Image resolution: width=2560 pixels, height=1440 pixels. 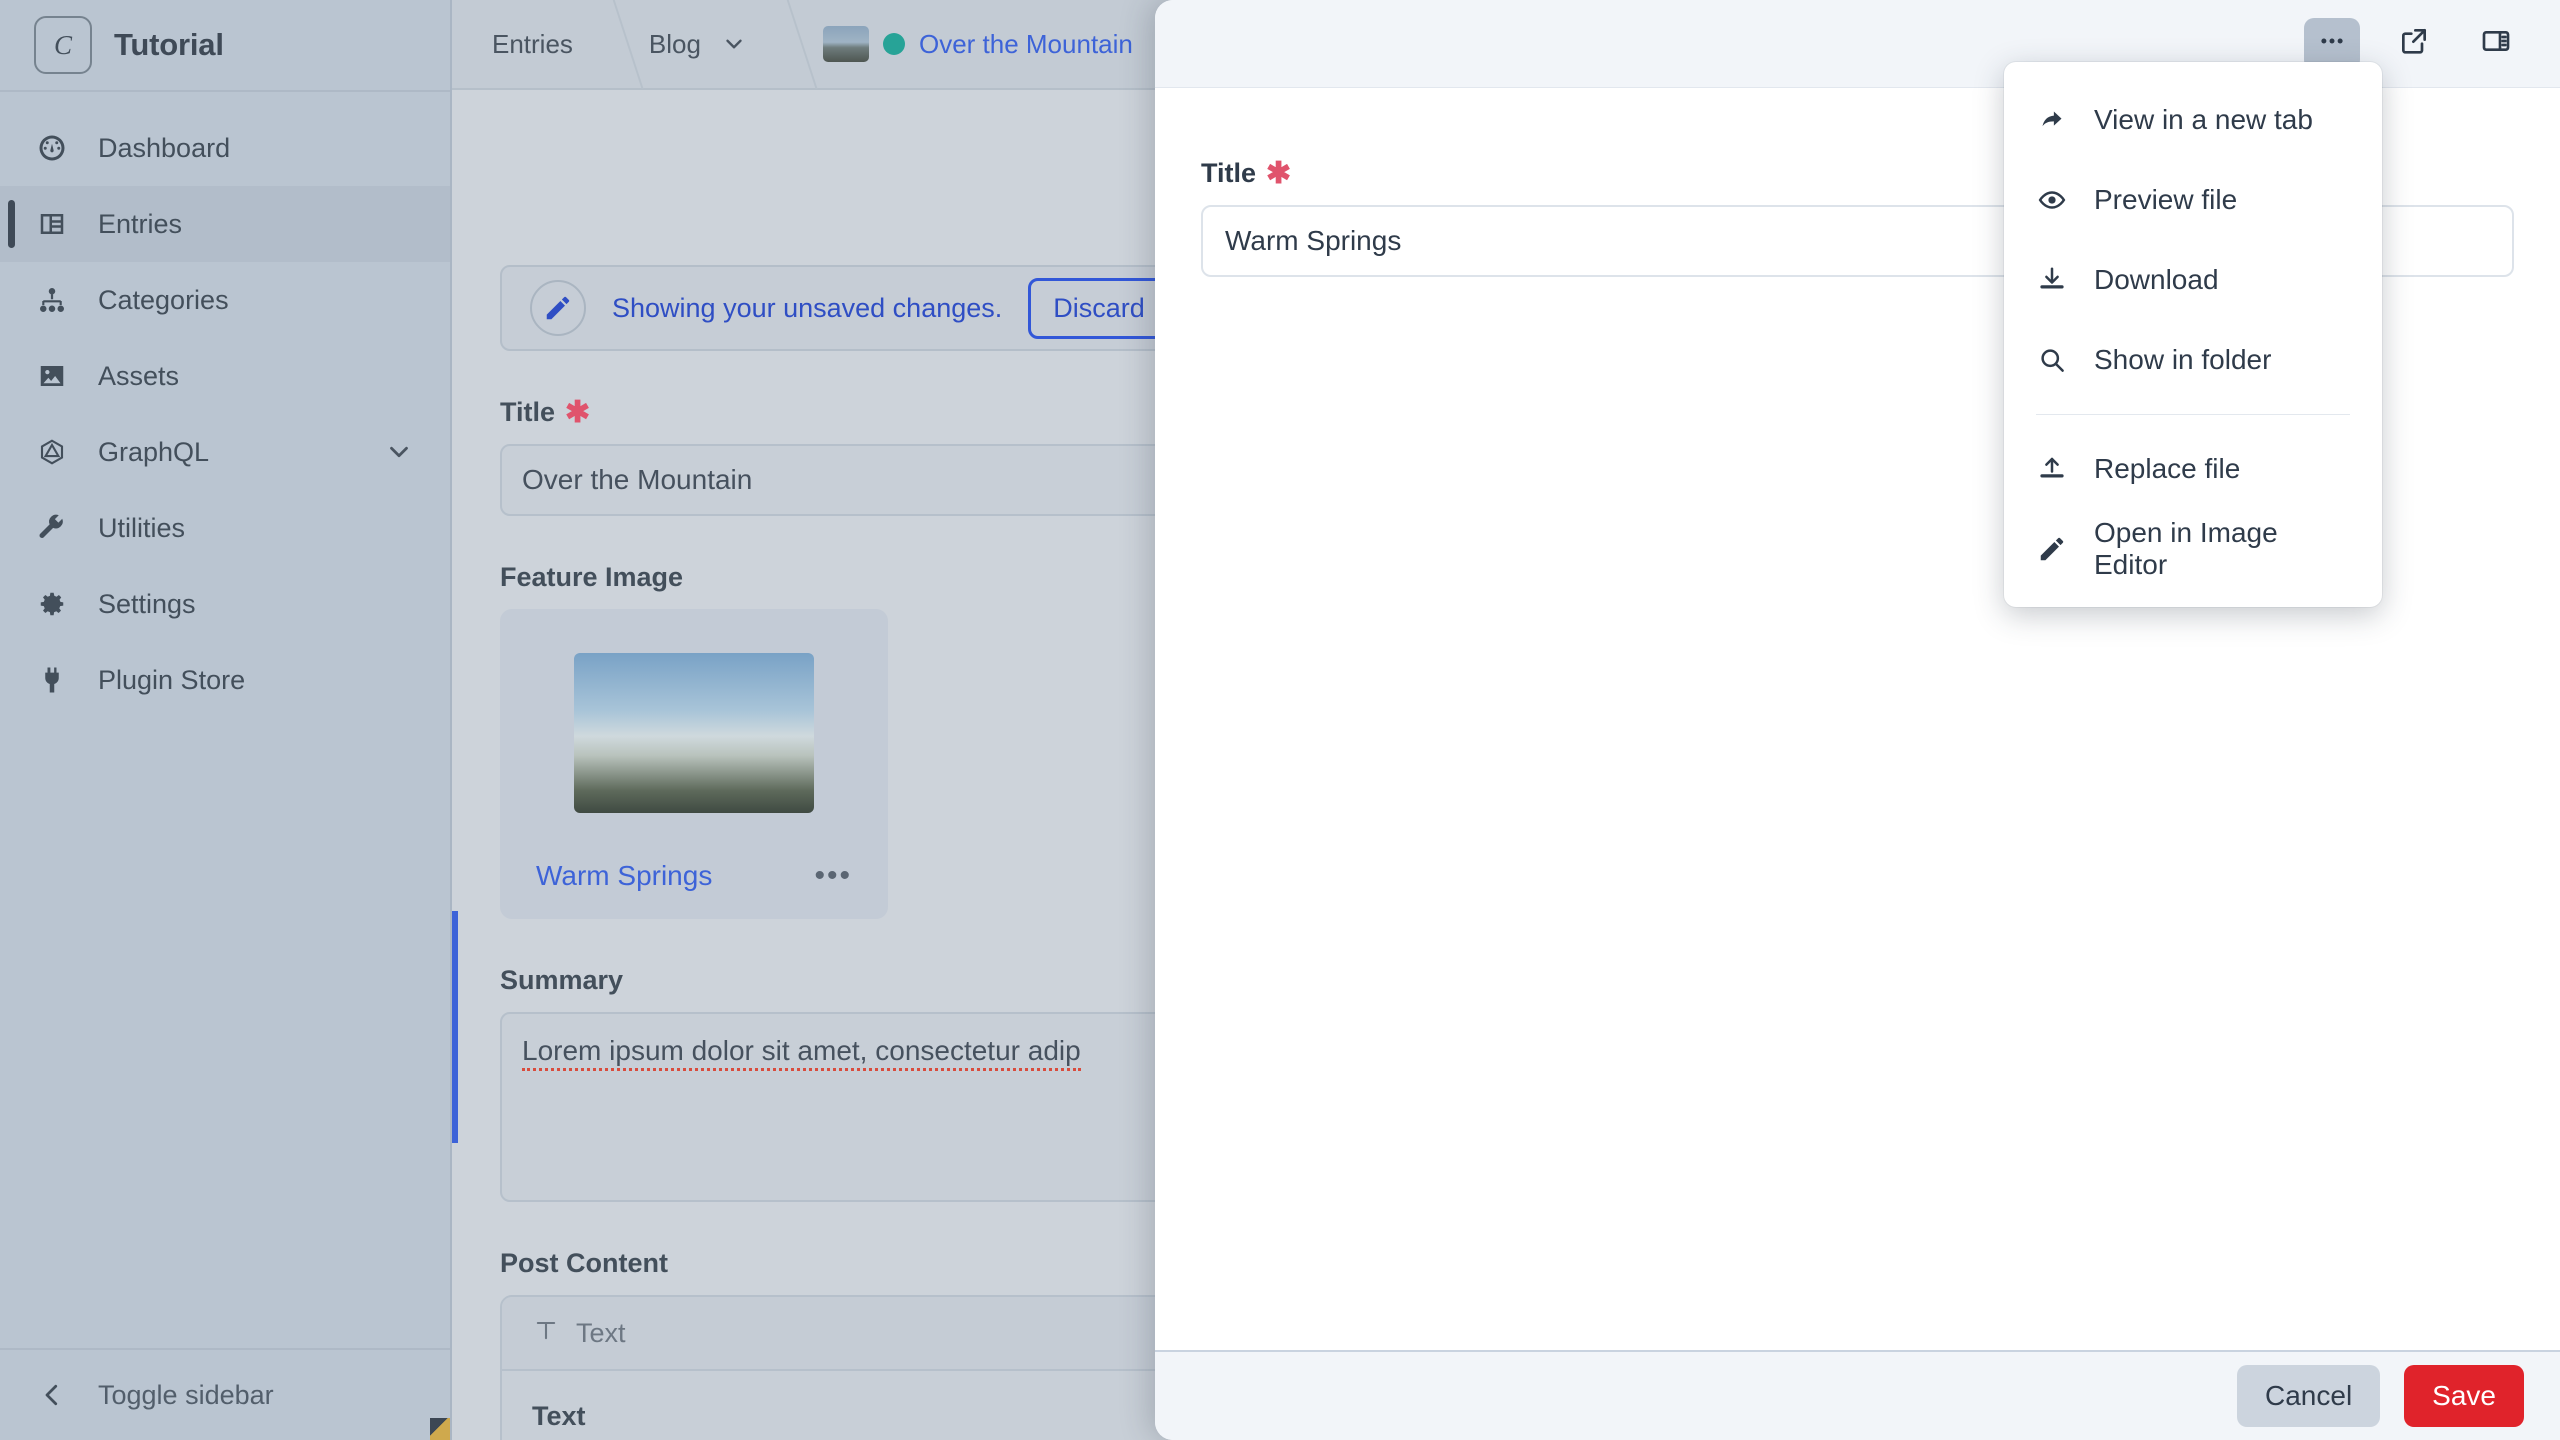 What do you see at coordinates (807, 307) in the screenshot?
I see `unsaved-changes-text: Showing your unsaved changes.` at bounding box center [807, 307].